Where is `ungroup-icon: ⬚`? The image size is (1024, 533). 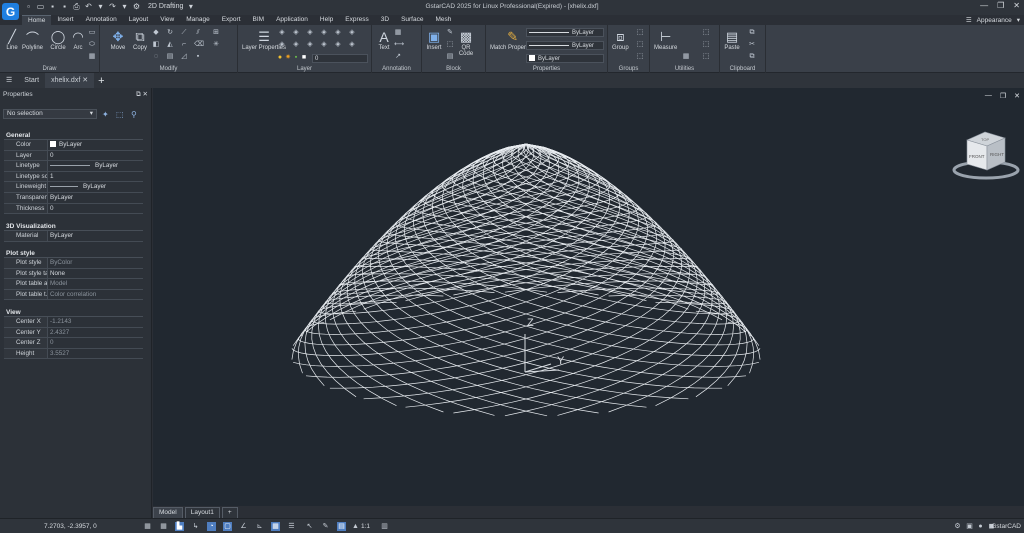 ungroup-icon: ⬚ is located at coordinates (640, 33).